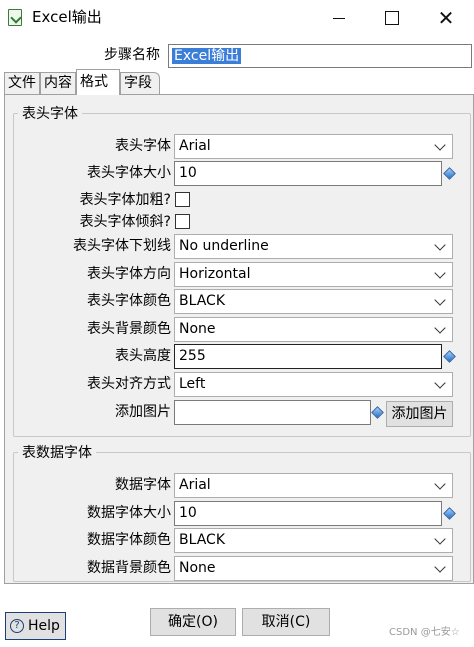 The image size is (474, 647). Describe the element at coordinates (313, 146) in the screenshot. I see `header-font-select: Arial` at that location.